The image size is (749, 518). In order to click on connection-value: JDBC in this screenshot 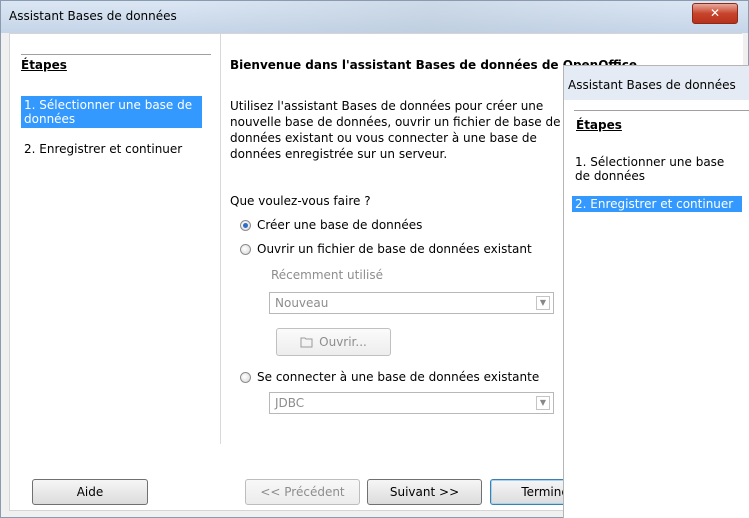, I will do `click(290, 403)`.